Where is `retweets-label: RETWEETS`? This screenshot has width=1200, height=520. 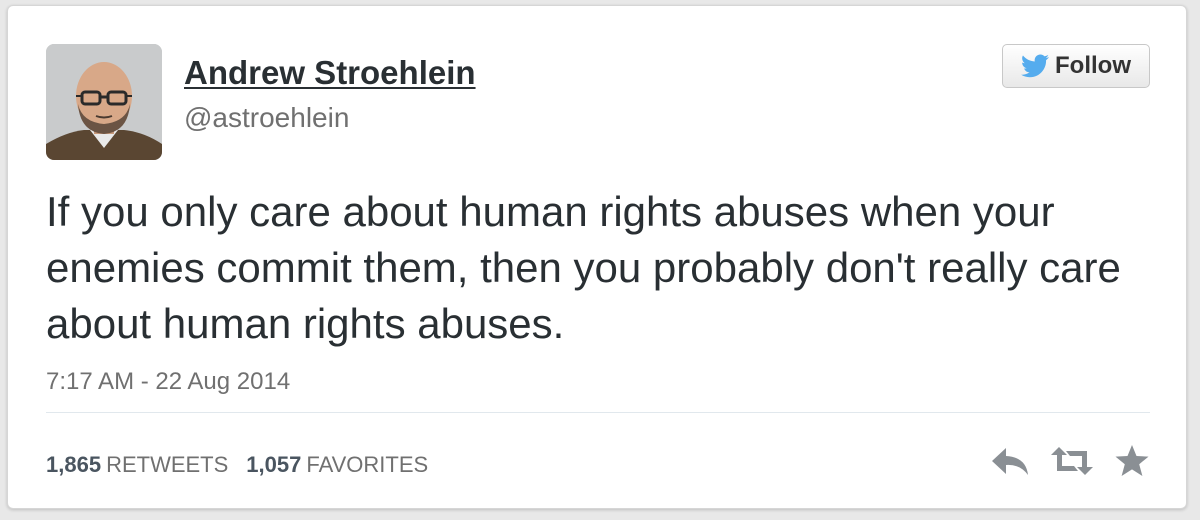
retweets-label: RETWEETS is located at coordinates (167, 464).